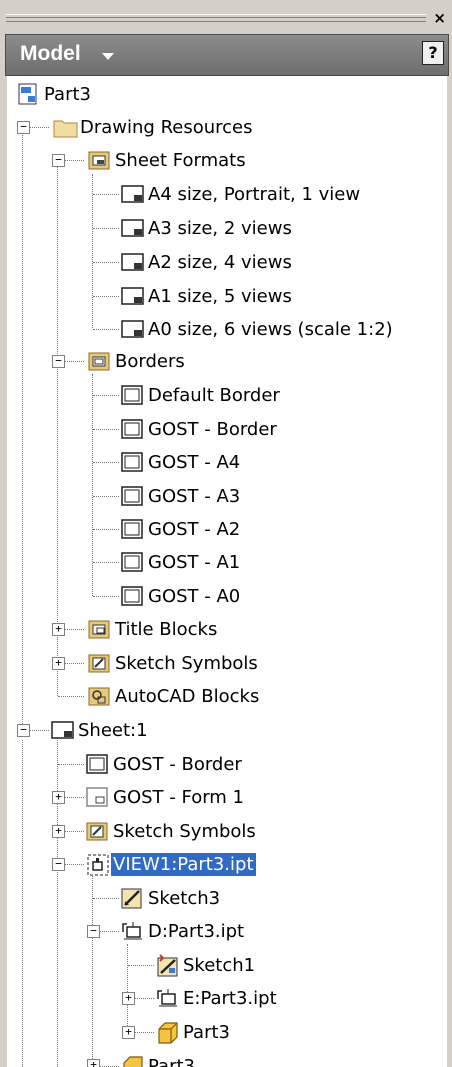 This screenshot has height=1067, width=452. I want to click on help-button: ?, so click(433, 53).